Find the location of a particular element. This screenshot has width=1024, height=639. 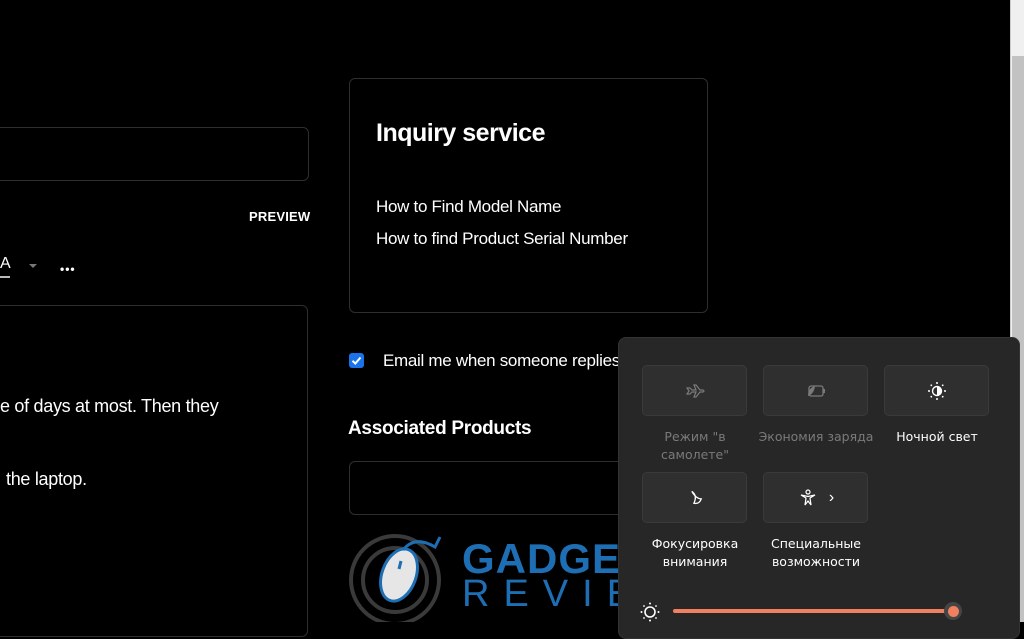

airplane-mode-label: Режим "в самолете" is located at coordinates (694, 445).